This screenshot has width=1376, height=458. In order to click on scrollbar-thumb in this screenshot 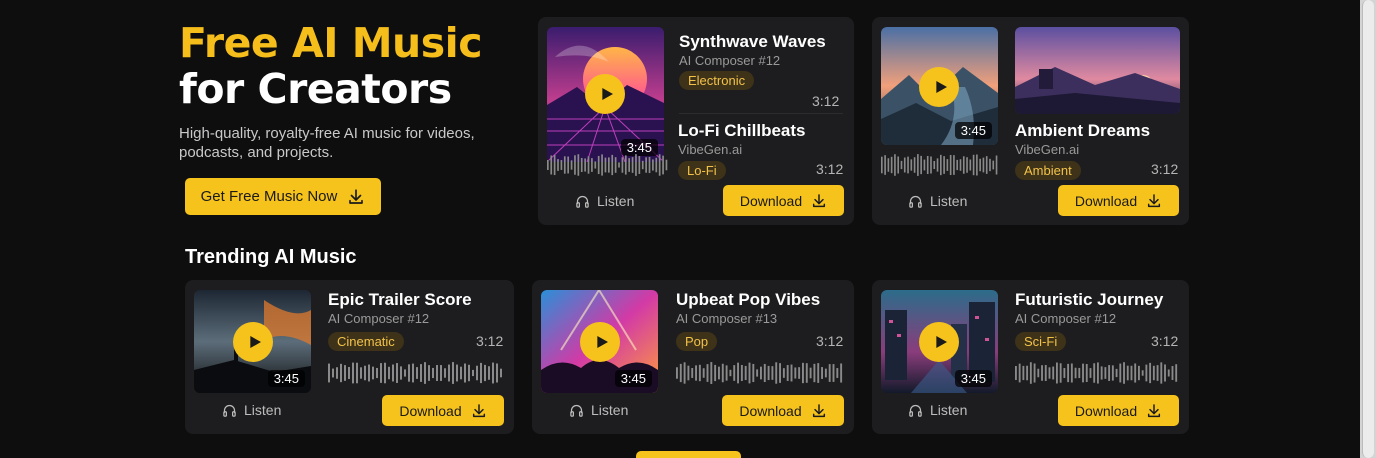, I will do `click(1368, 229)`.